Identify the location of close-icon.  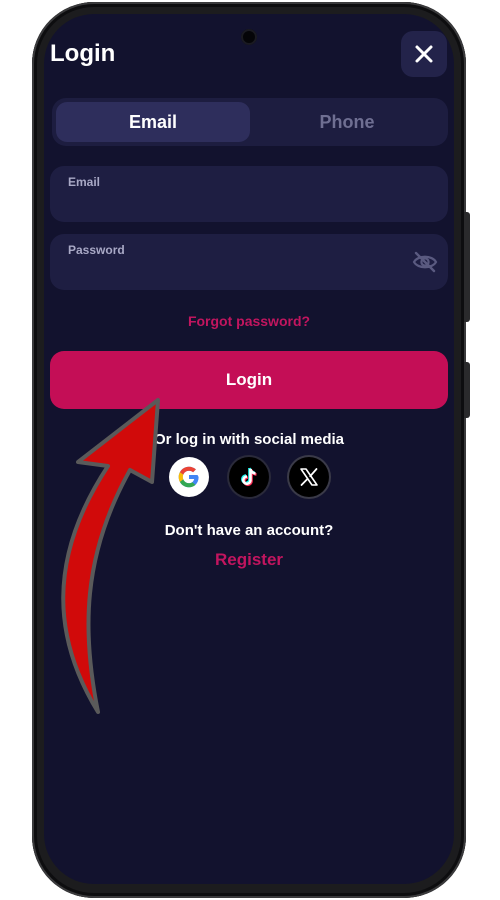
(424, 54).